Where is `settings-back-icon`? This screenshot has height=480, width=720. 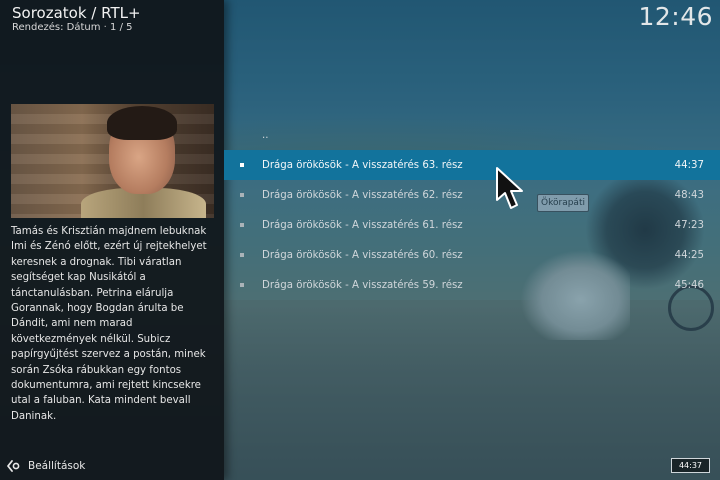
settings-back-icon is located at coordinates (13, 466).